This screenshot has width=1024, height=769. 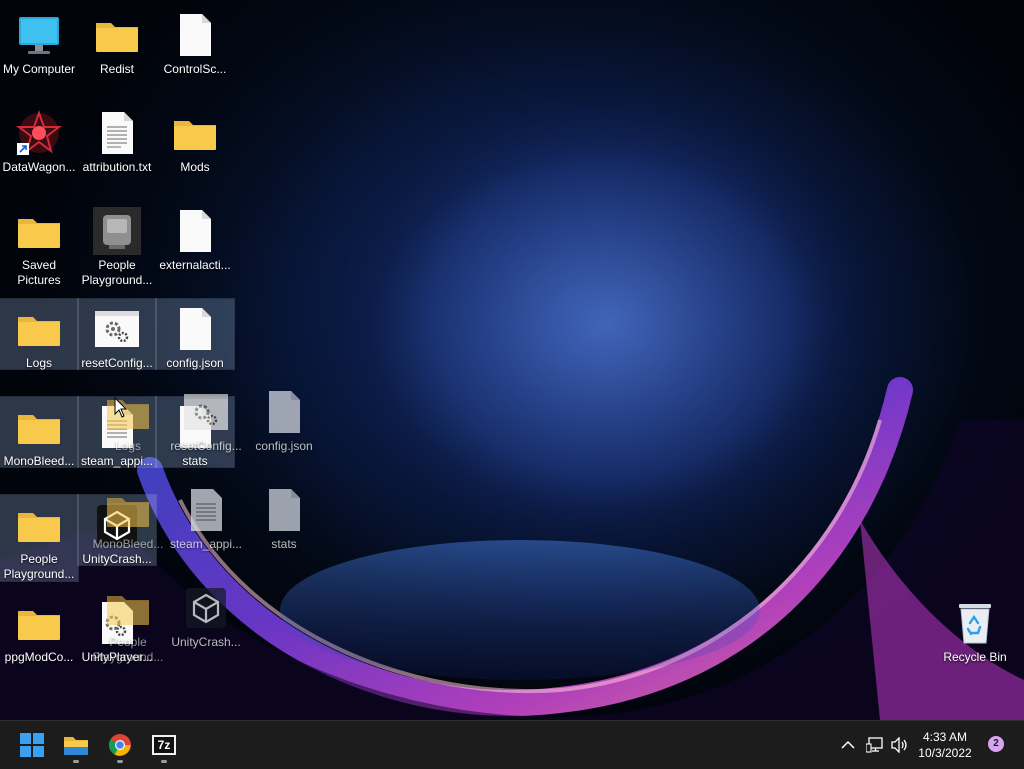 What do you see at coordinates (39, 133) in the screenshot?
I see `datawagon-app-icon` at bounding box center [39, 133].